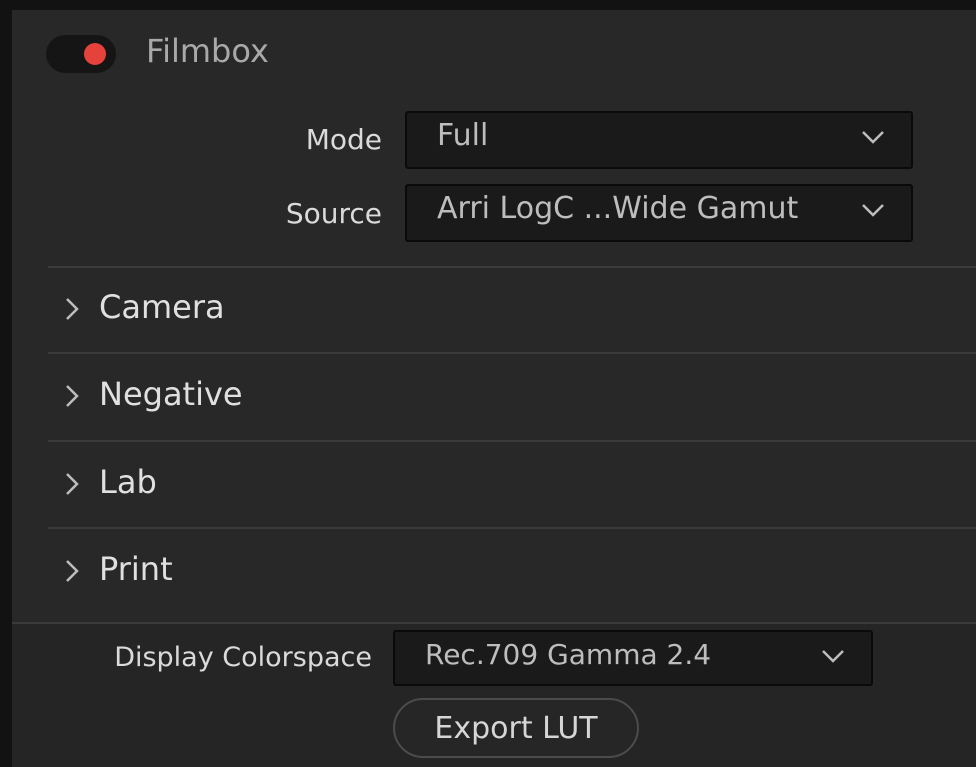 This screenshot has height=767, width=976. Describe the element at coordinates (162, 307) in the screenshot. I see `section-label: Camera` at that location.